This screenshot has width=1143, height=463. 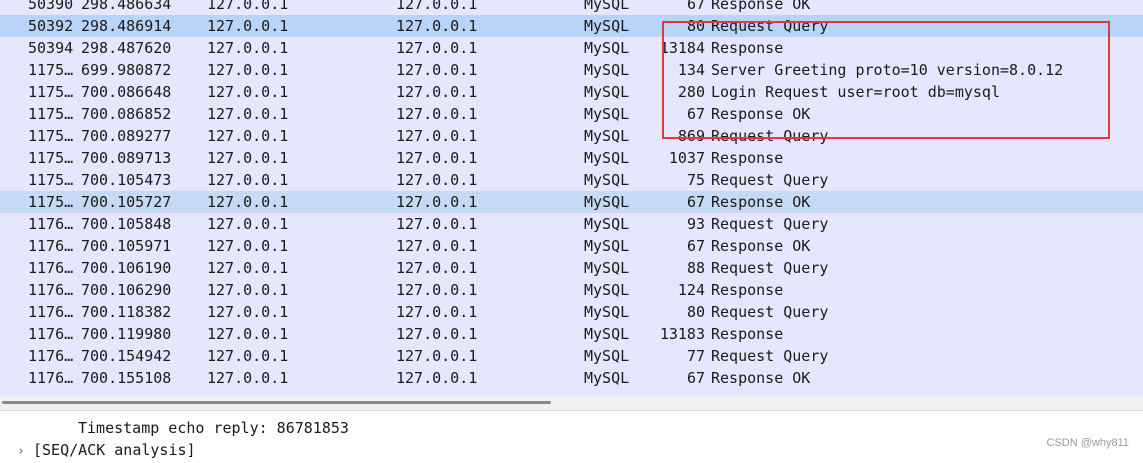 What do you see at coordinates (1088, 443) in the screenshot?
I see `watermark-text: CSDN @why811` at bounding box center [1088, 443].